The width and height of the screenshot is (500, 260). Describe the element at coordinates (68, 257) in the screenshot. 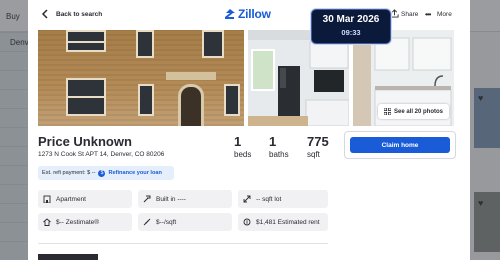

I see `next-section-heading` at that location.